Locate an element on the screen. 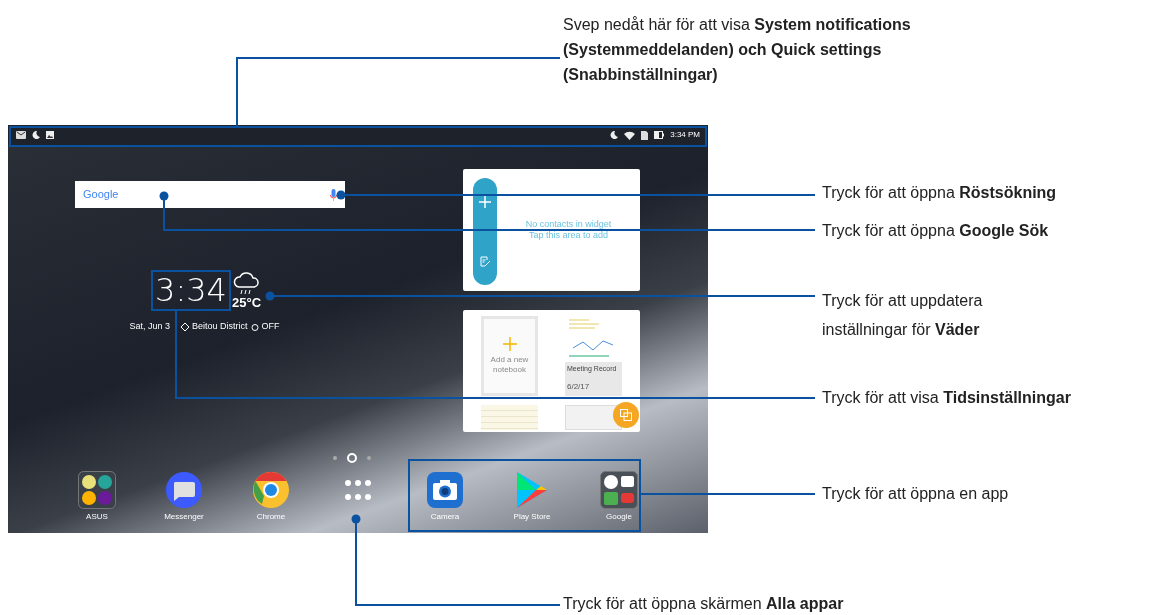  status-time: 3:34 PM is located at coordinates (685, 135).